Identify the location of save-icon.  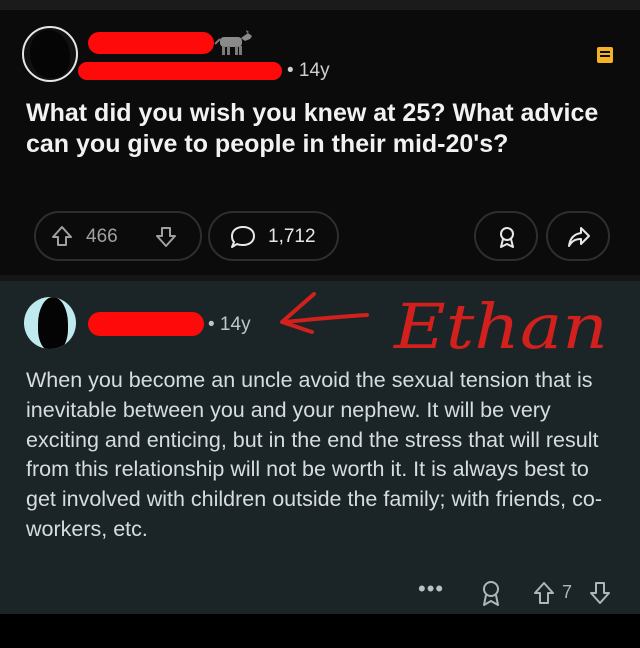
(605, 55).